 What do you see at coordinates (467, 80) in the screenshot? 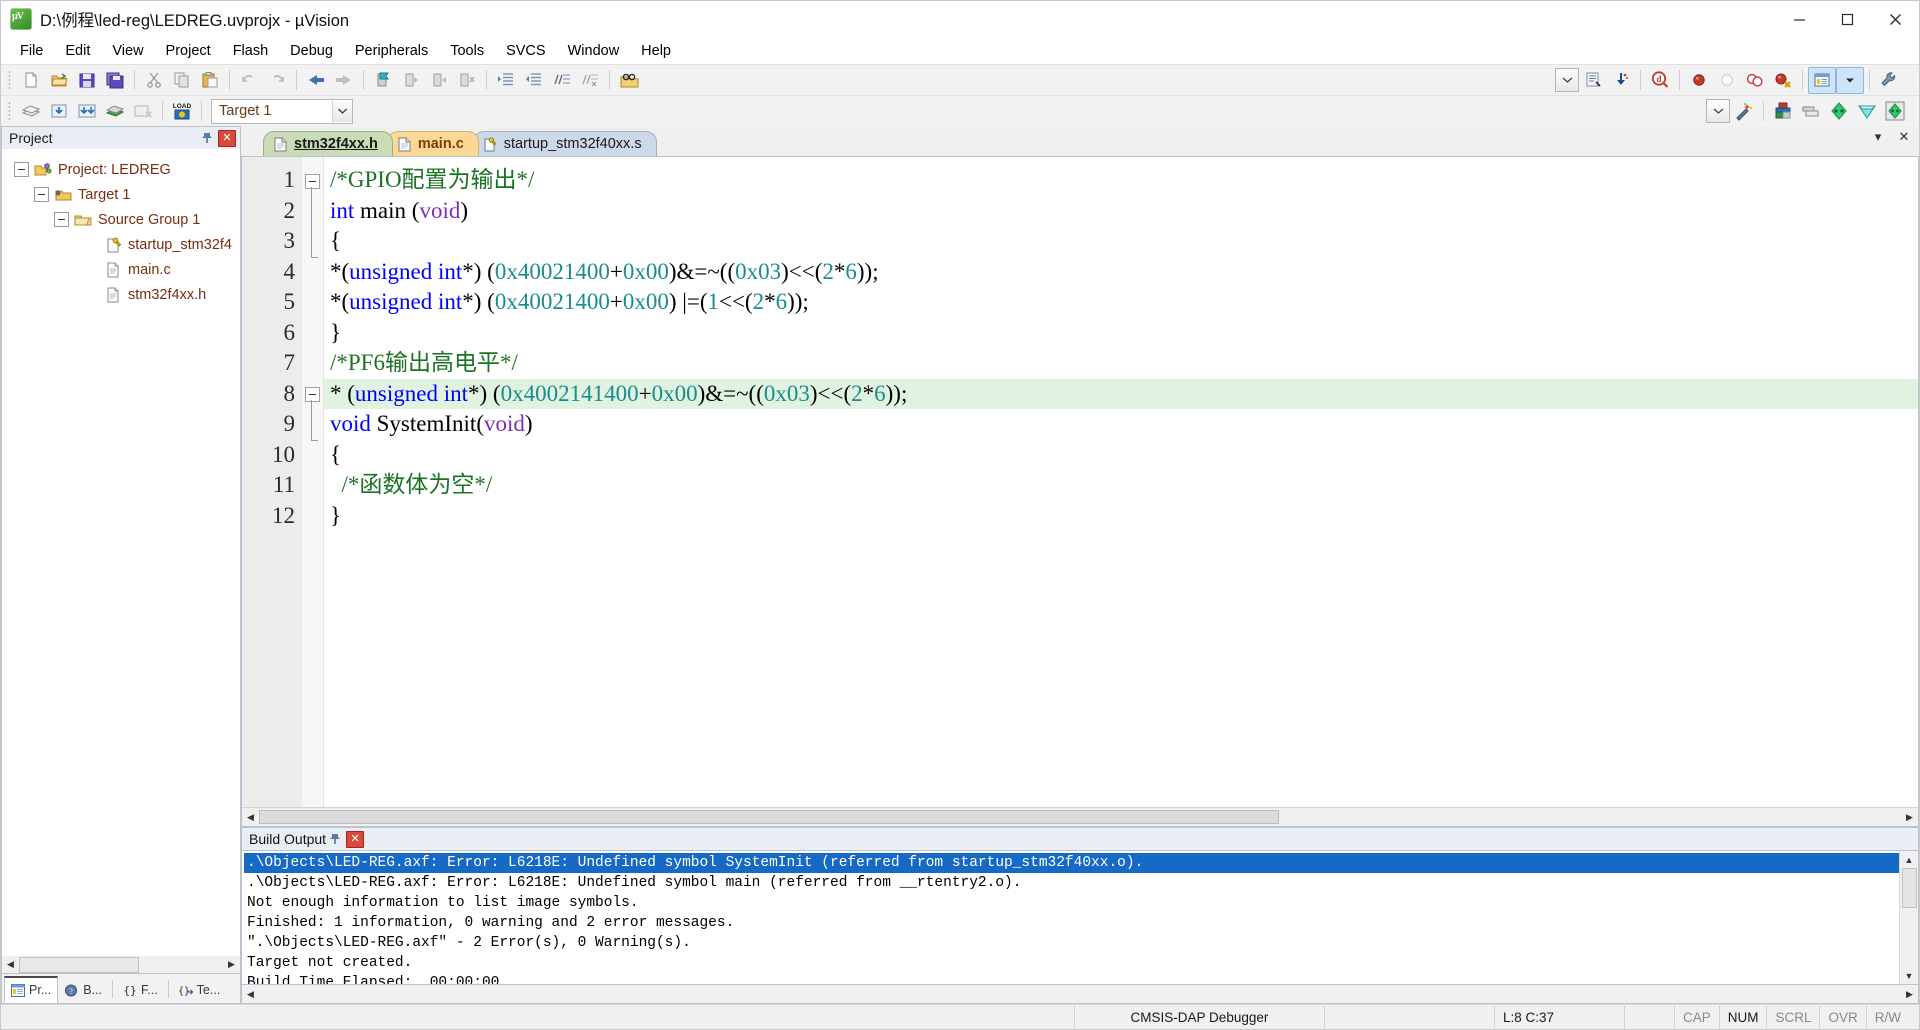
I see `clear-bookmarks-icon` at bounding box center [467, 80].